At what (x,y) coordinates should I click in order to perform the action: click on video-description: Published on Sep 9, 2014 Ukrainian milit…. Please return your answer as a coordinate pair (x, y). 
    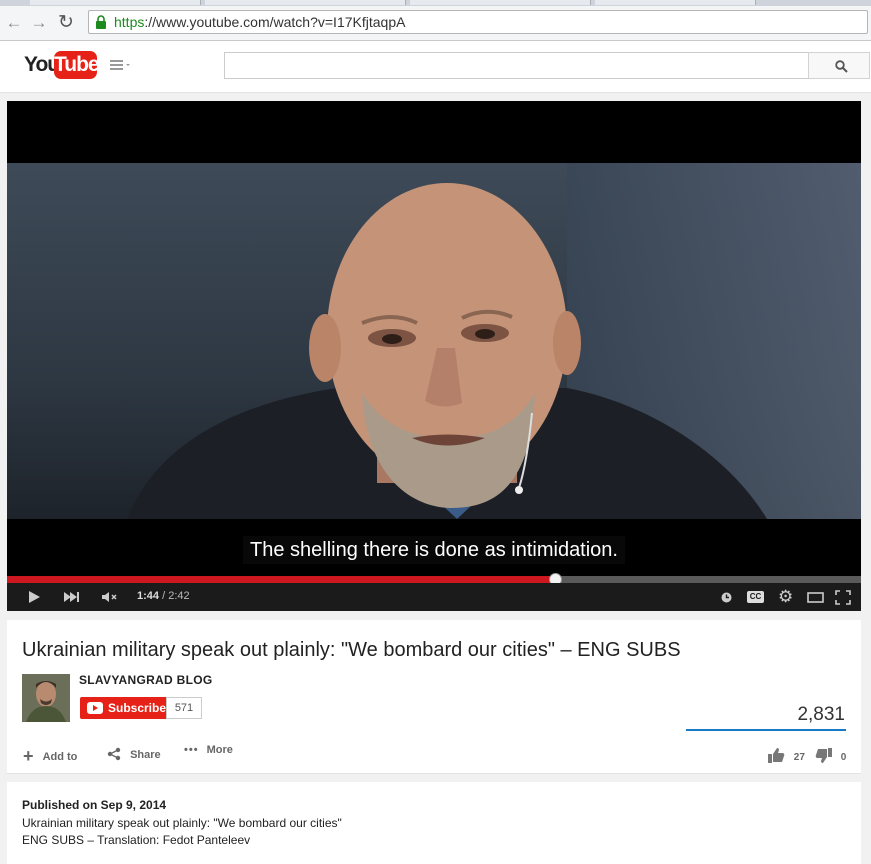
    Looking at the image, I should click on (434, 823).